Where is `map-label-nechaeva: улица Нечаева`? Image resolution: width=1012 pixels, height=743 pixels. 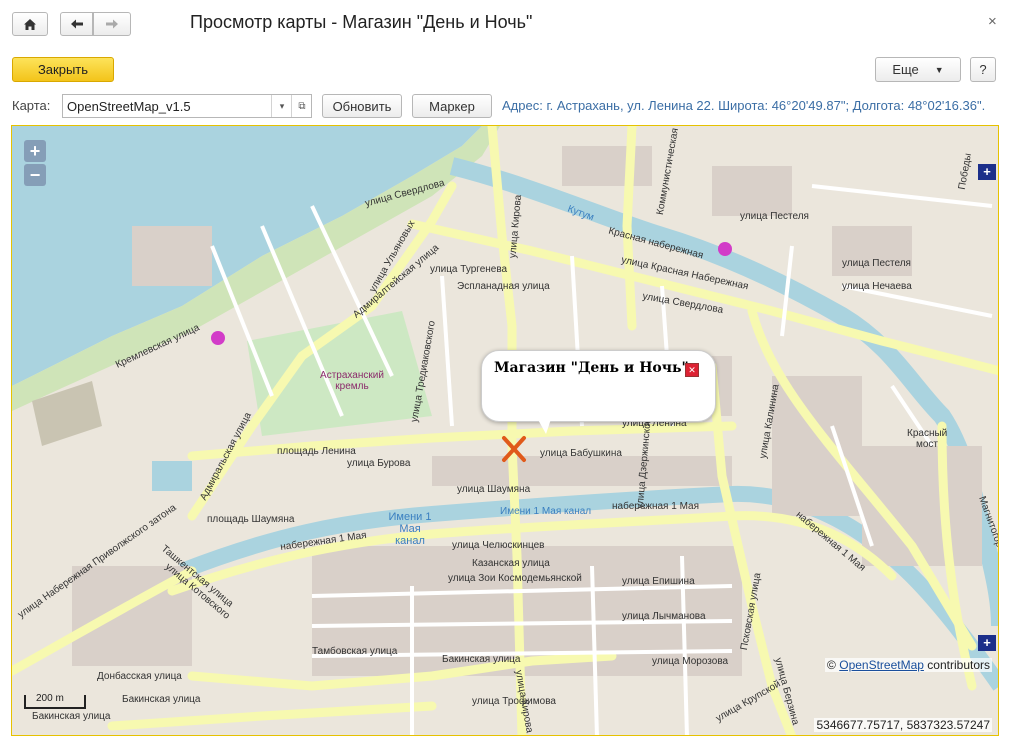
map-label-nechaeva: улица Нечаева is located at coordinates (877, 286).